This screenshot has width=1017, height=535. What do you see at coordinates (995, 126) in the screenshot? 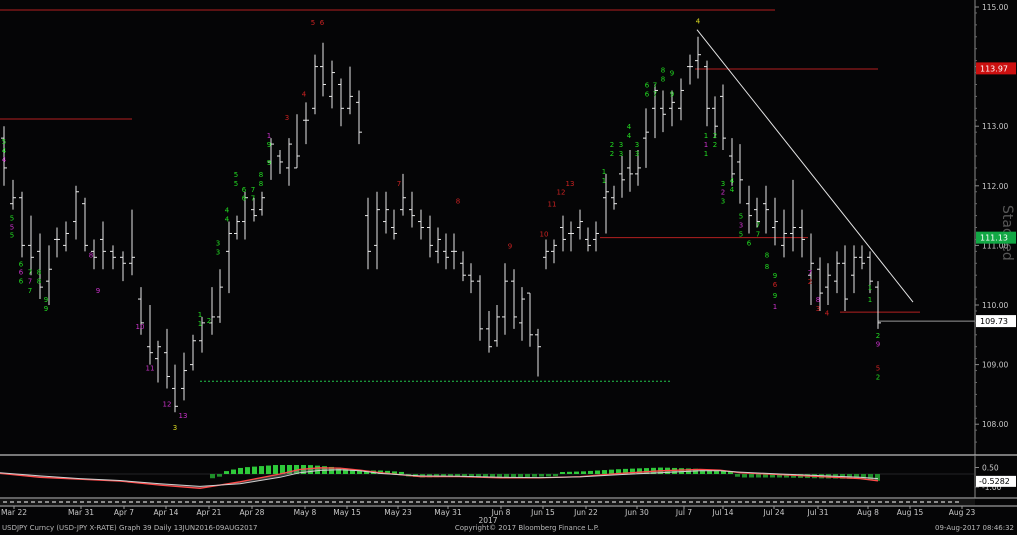
I see `price-tick-label: 113.00` at bounding box center [995, 126].